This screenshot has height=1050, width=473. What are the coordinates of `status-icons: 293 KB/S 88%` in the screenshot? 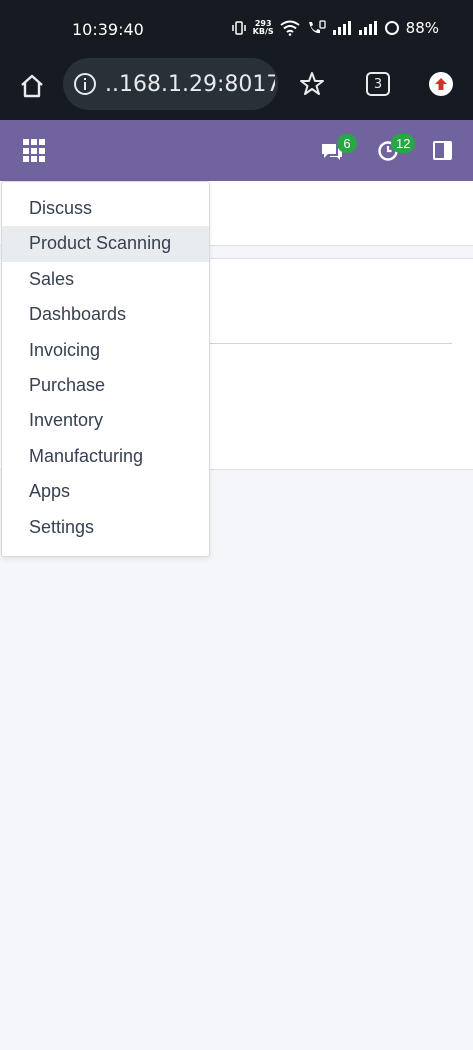 It's located at (335, 28).